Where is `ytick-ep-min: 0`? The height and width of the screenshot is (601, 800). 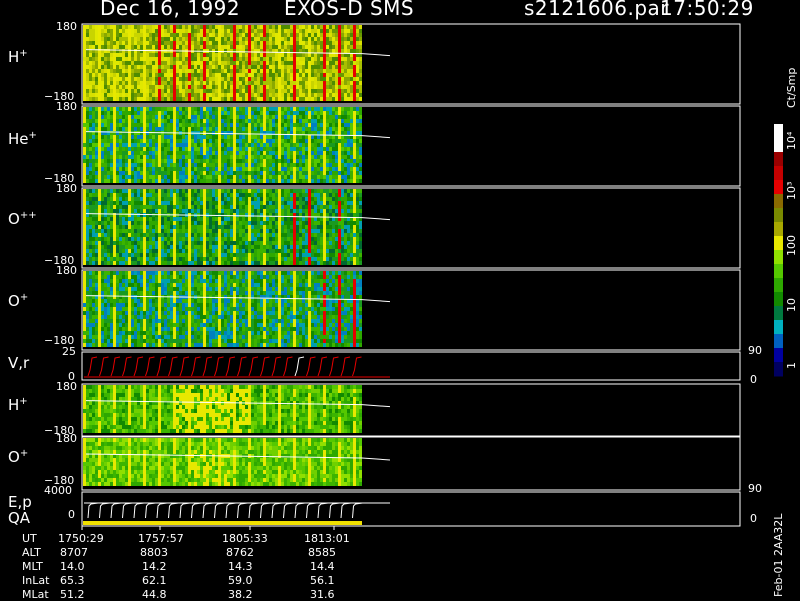 ytick-ep-min: 0 is located at coordinates (71, 514).